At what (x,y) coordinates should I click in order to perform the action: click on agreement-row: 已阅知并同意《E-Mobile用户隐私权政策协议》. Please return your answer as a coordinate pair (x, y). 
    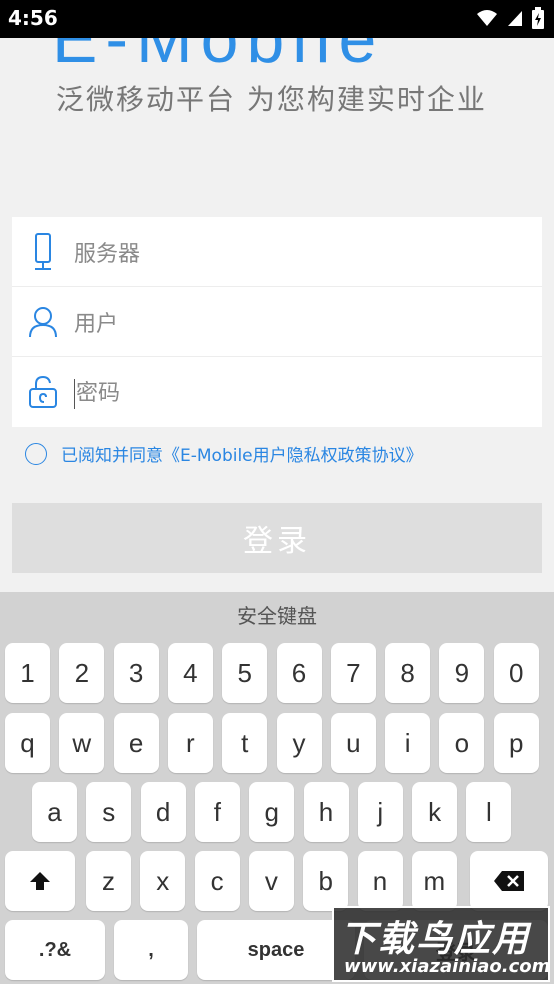
    Looking at the image, I should click on (224, 453).